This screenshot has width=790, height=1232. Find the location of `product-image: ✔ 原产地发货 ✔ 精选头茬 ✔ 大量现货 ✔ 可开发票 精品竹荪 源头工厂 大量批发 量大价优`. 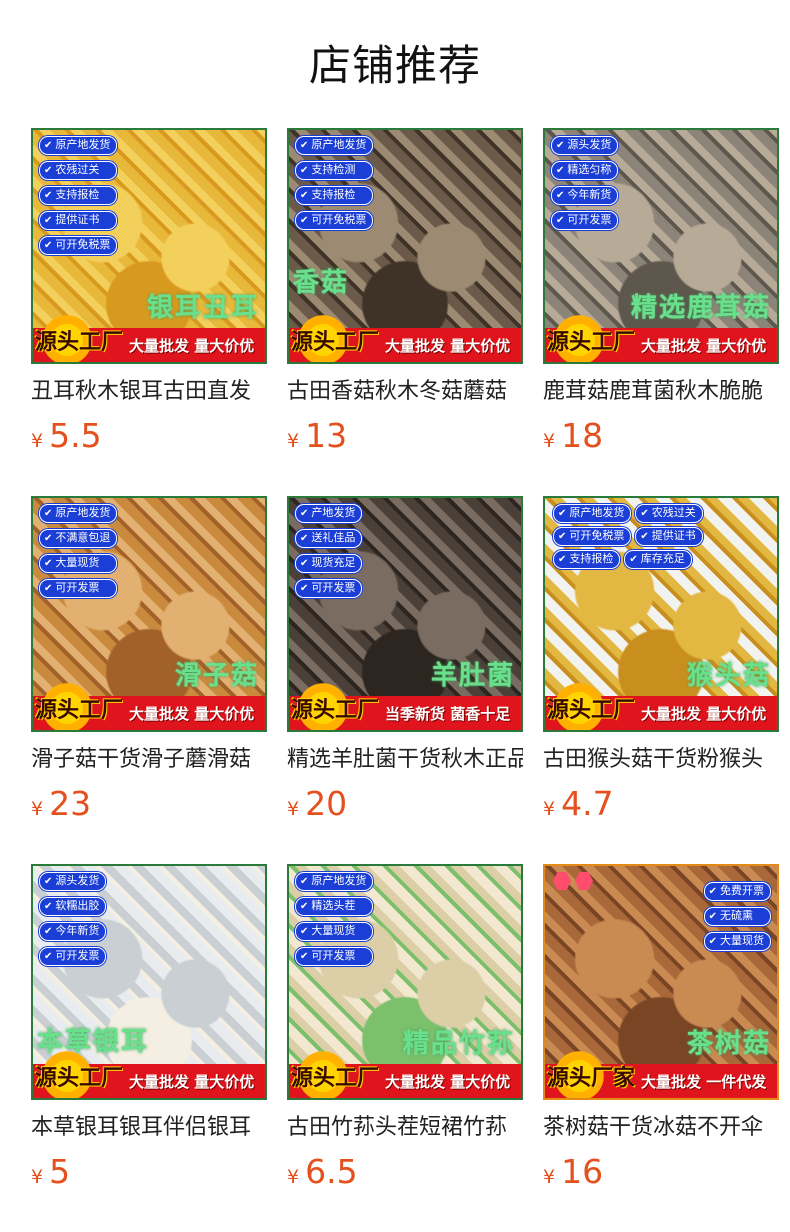

product-image: ✔ 原产地发货 ✔ 精选头茬 ✔ 大量现货 ✔ 可开发票 精品竹荪 源头工厂 大量批发 量大价优 is located at coordinates (405, 982).